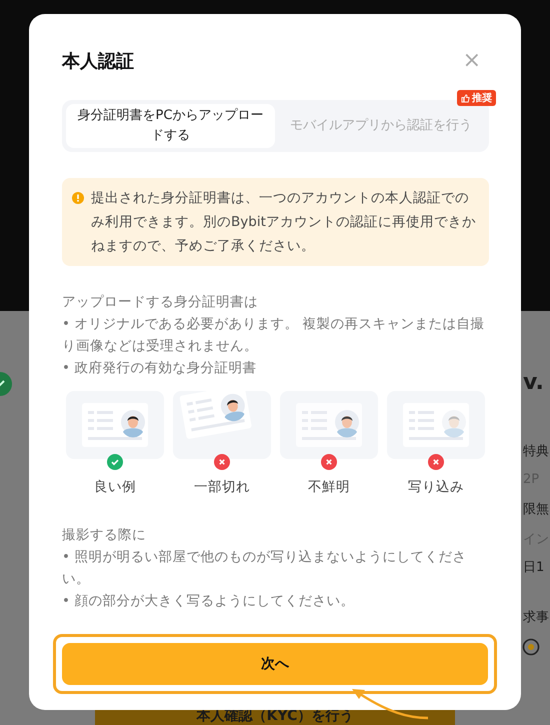 The height and width of the screenshot is (725, 550). I want to click on tip-text: 撮影する際に, so click(104, 535).